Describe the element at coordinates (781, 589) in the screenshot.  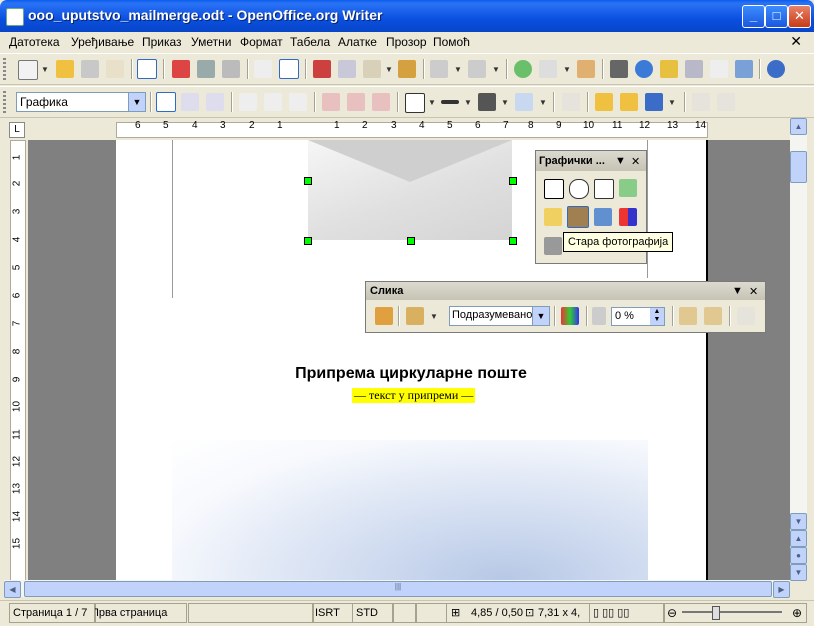
I see `scroll-right-button: ▶` at that location.